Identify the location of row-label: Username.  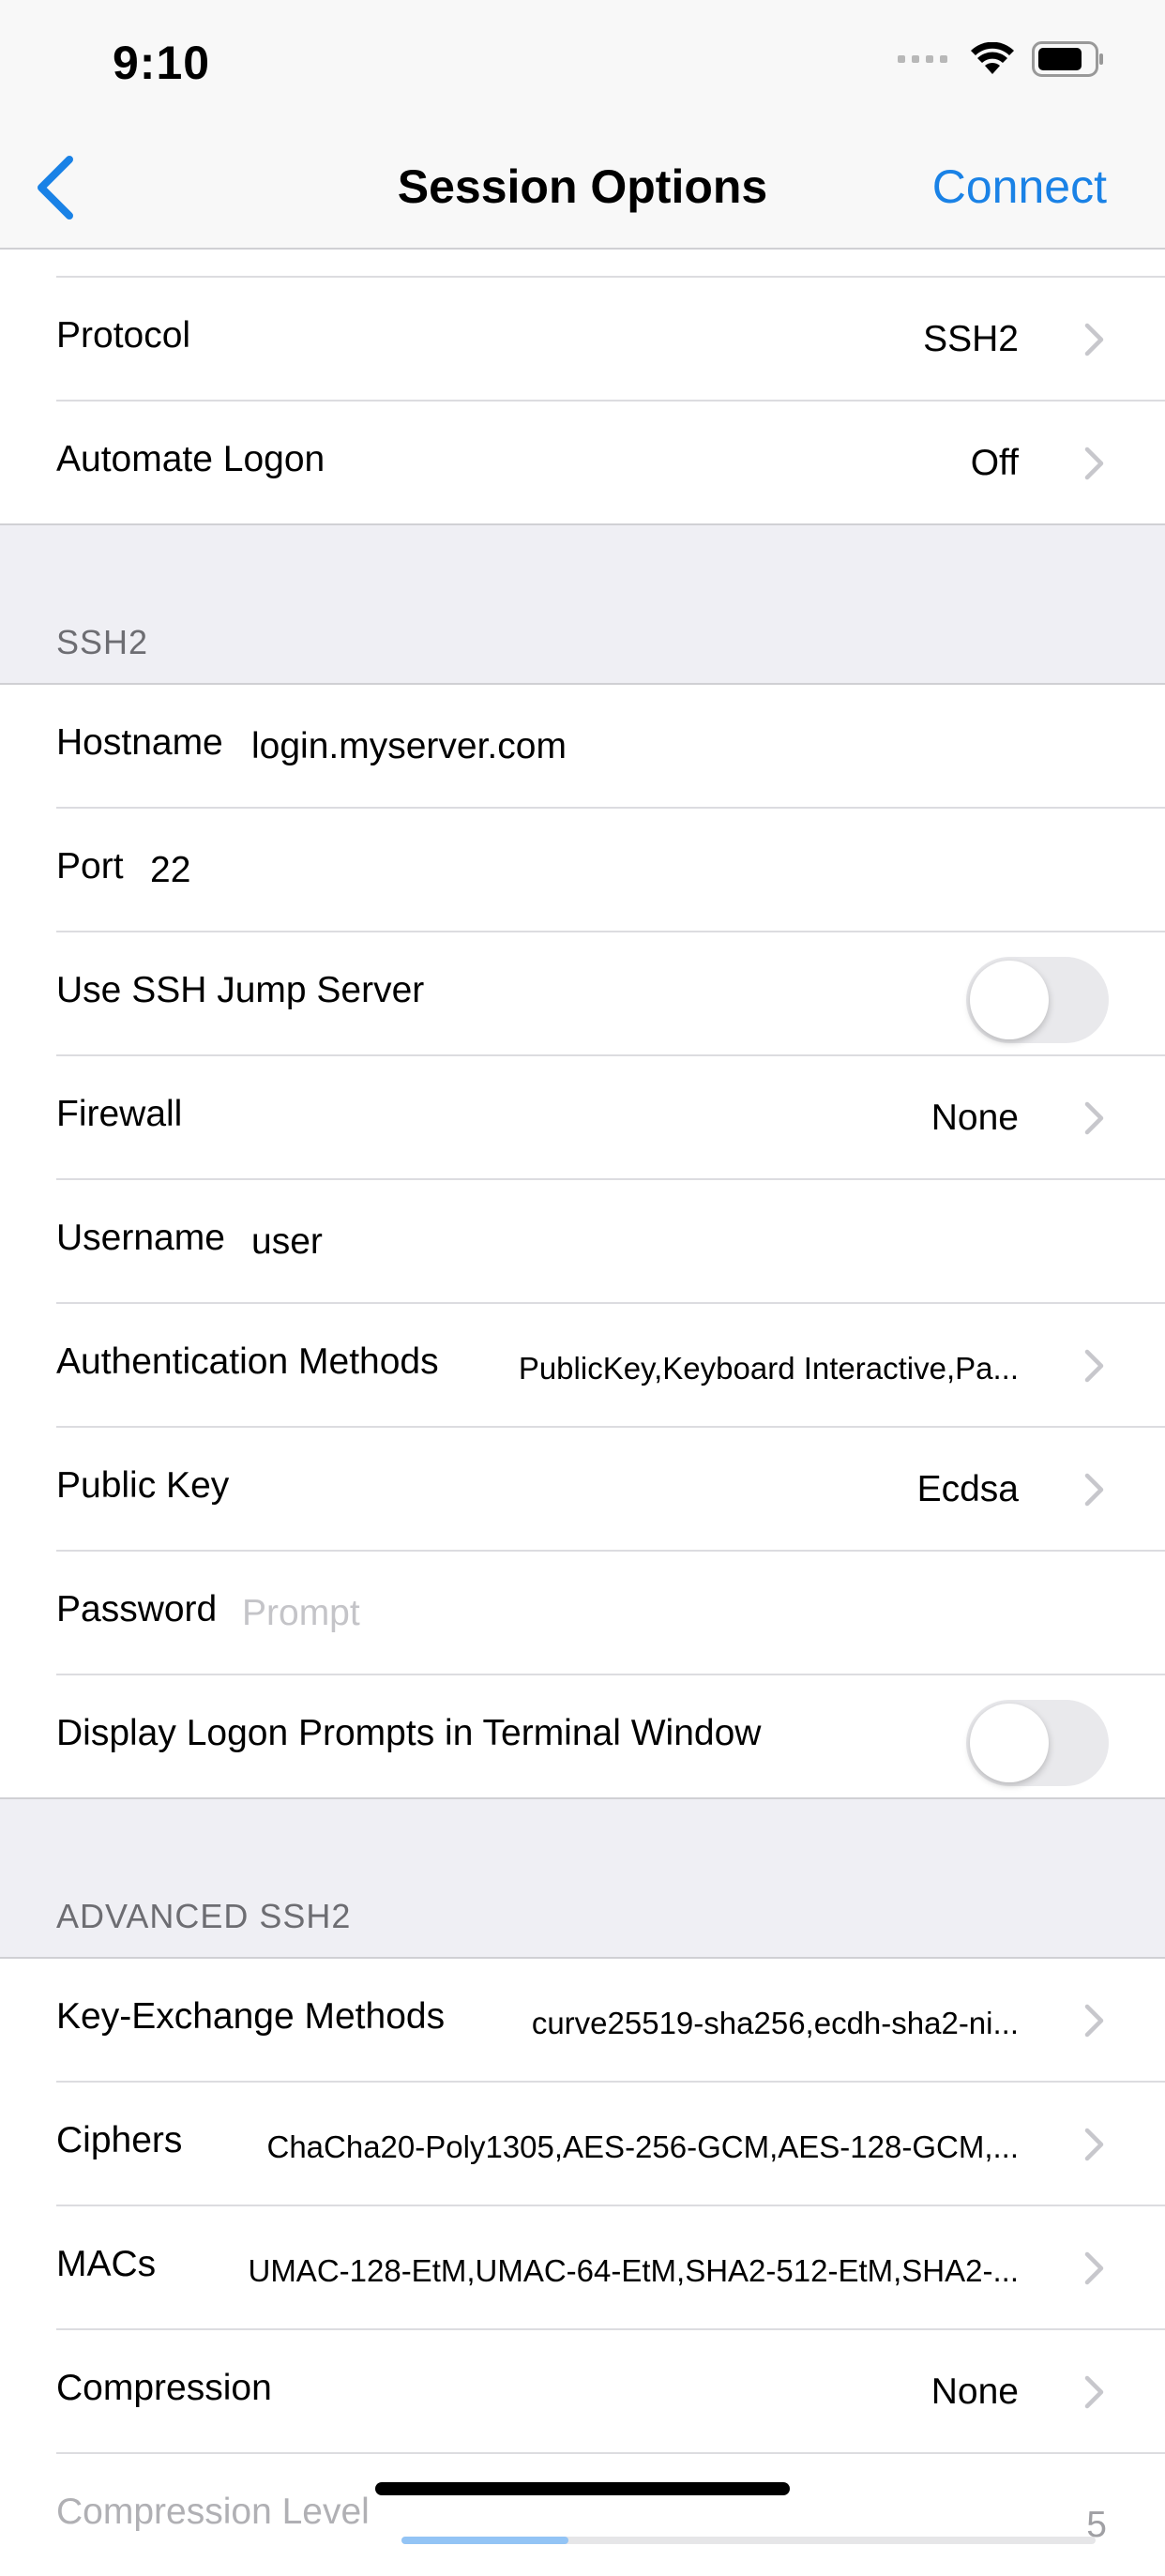
(141, 1238).